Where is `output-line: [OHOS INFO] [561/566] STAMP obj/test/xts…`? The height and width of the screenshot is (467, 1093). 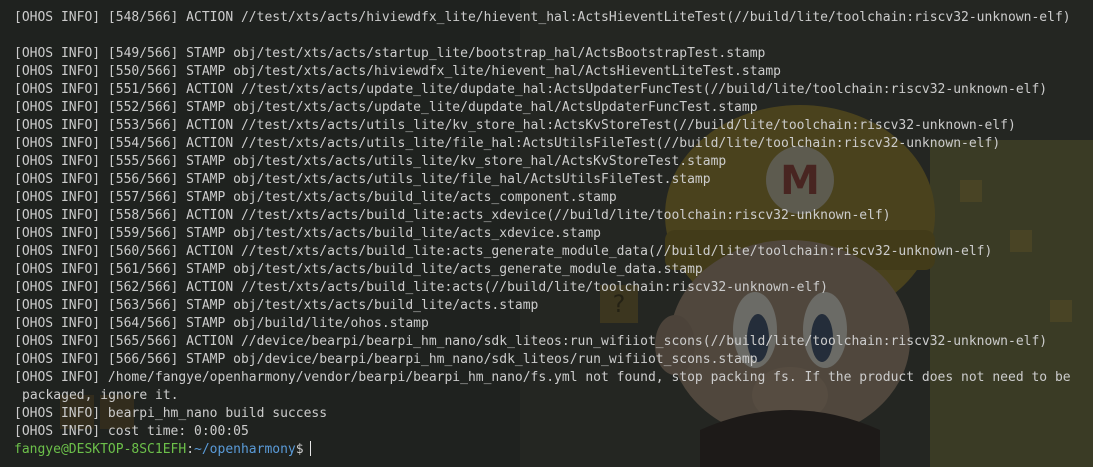
output-line: [OHOS INFO] [561/566] STAMP obj/test/xts… is located at coordinates (358, 269).